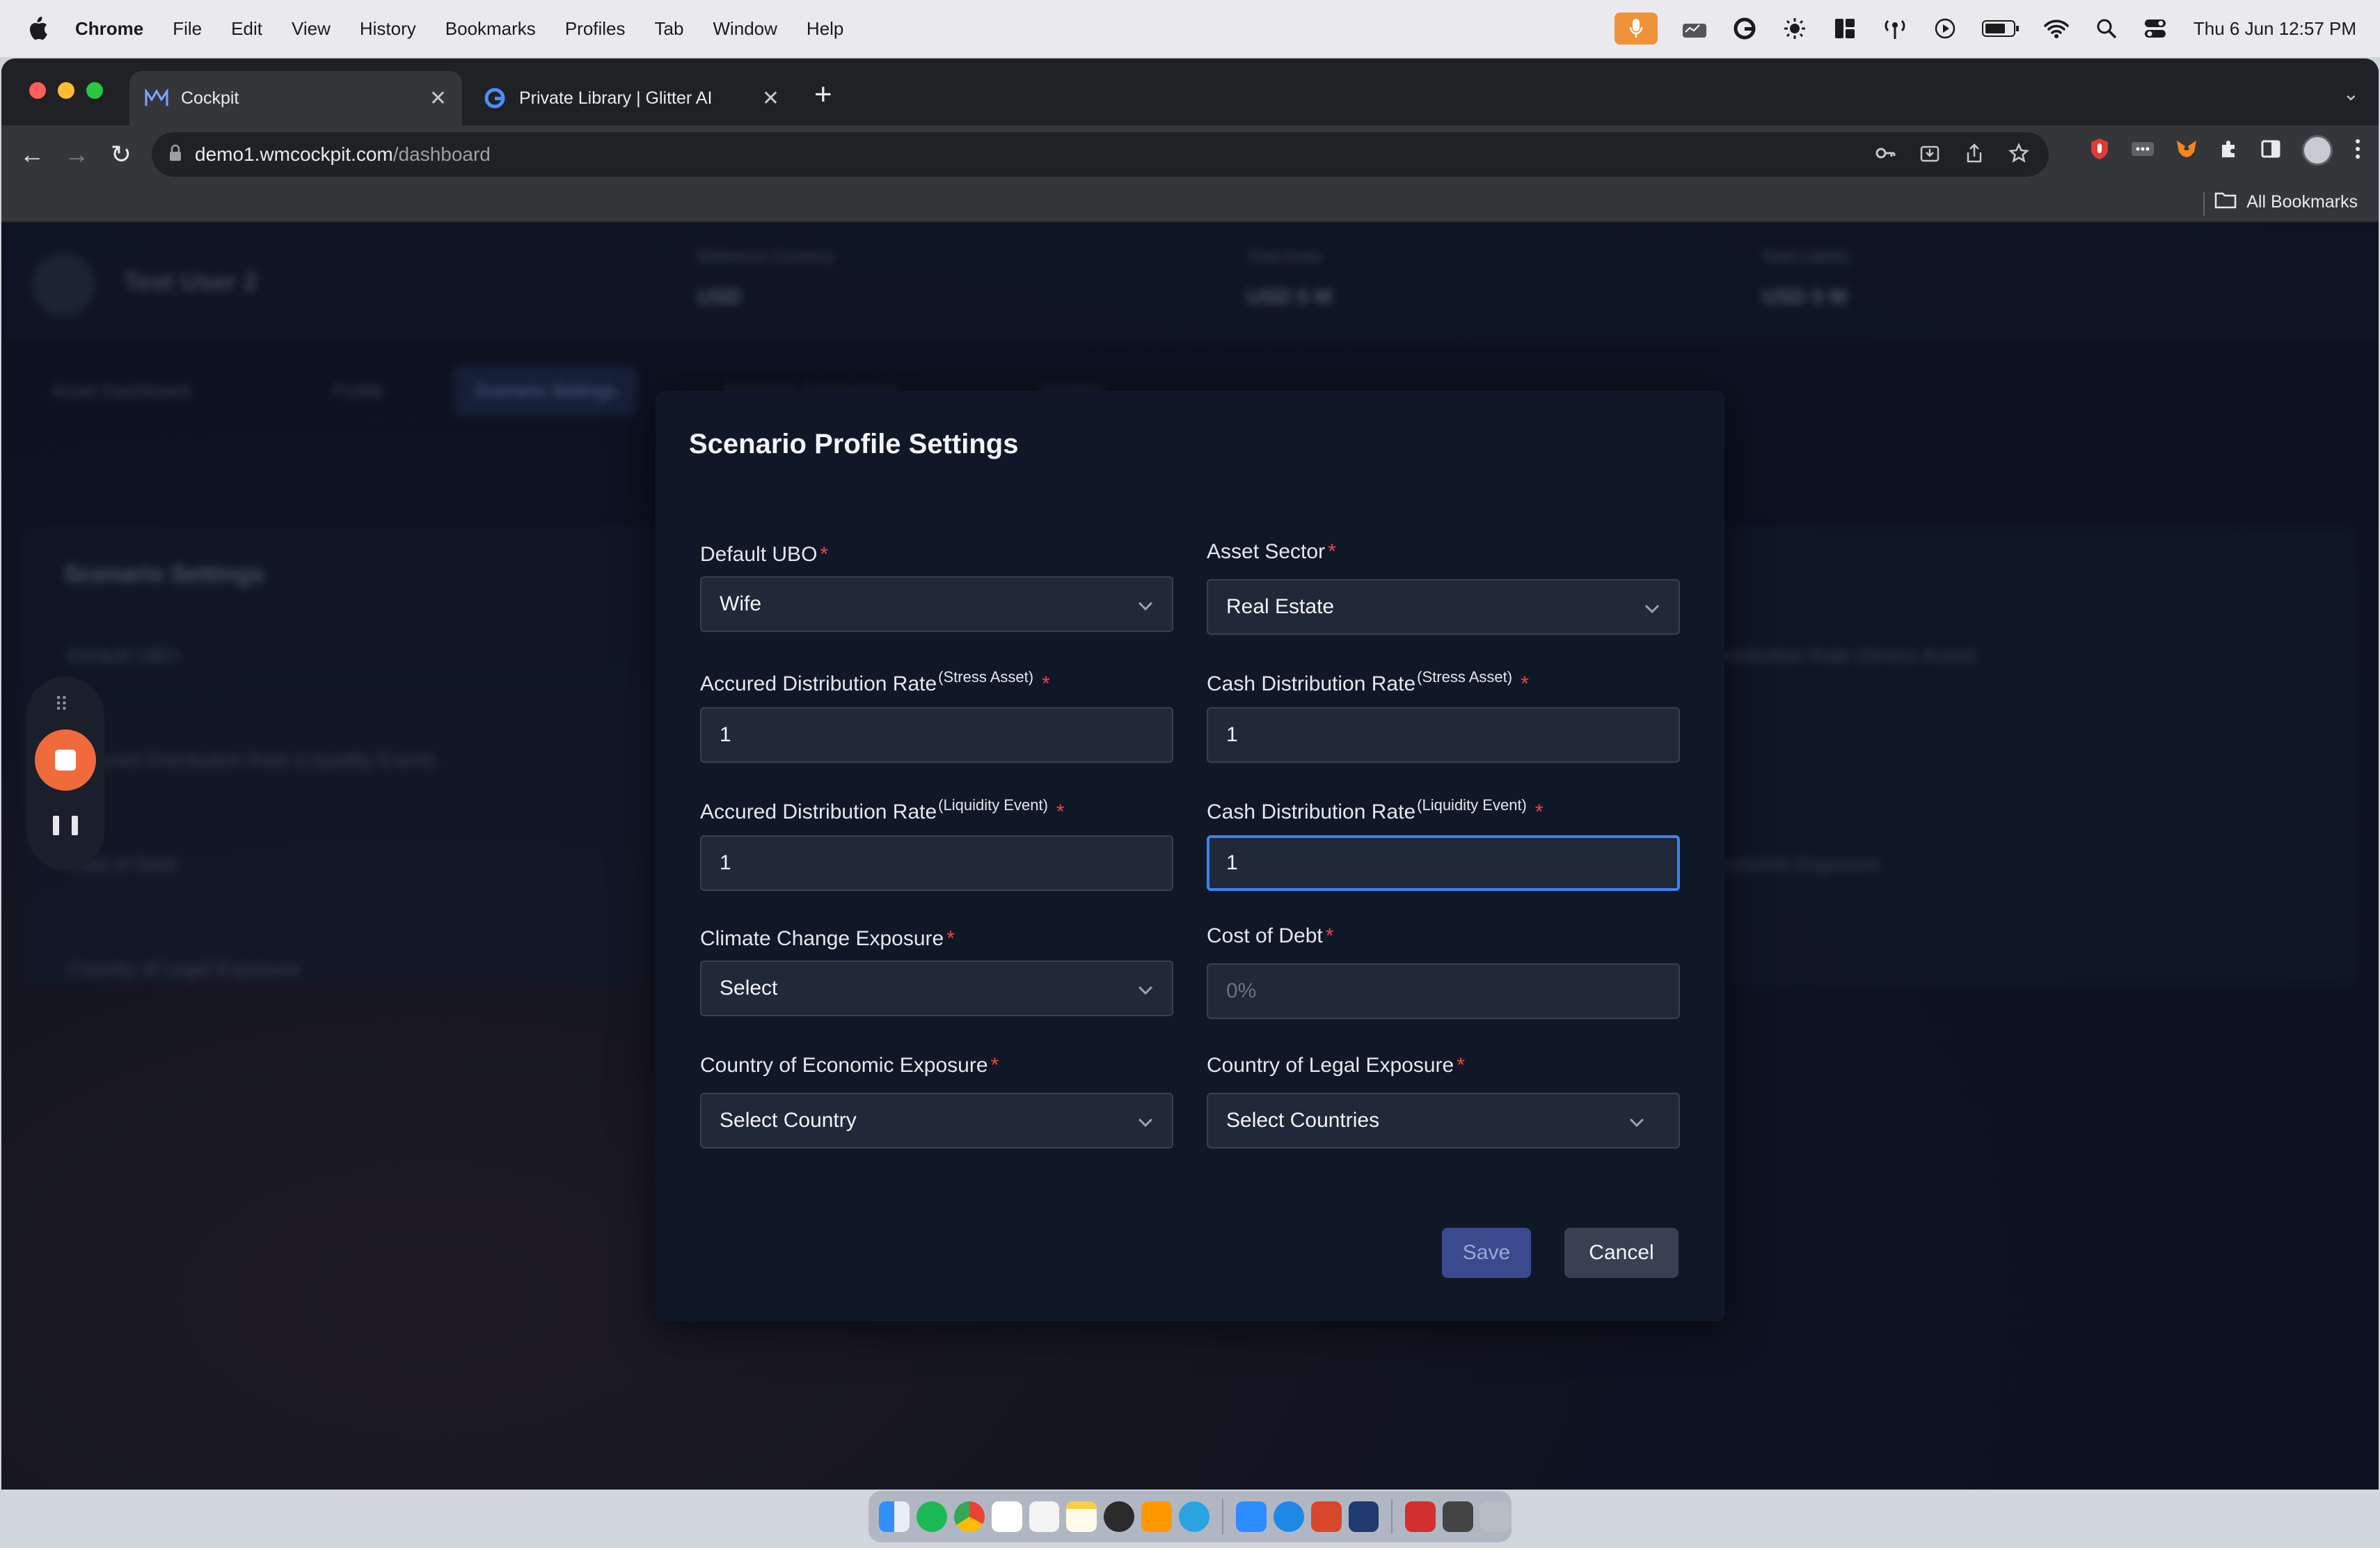  Describe the element at coordinates (936, 735) in the screenshot. I see `accured-distribution-stress-input: 1` at that location.